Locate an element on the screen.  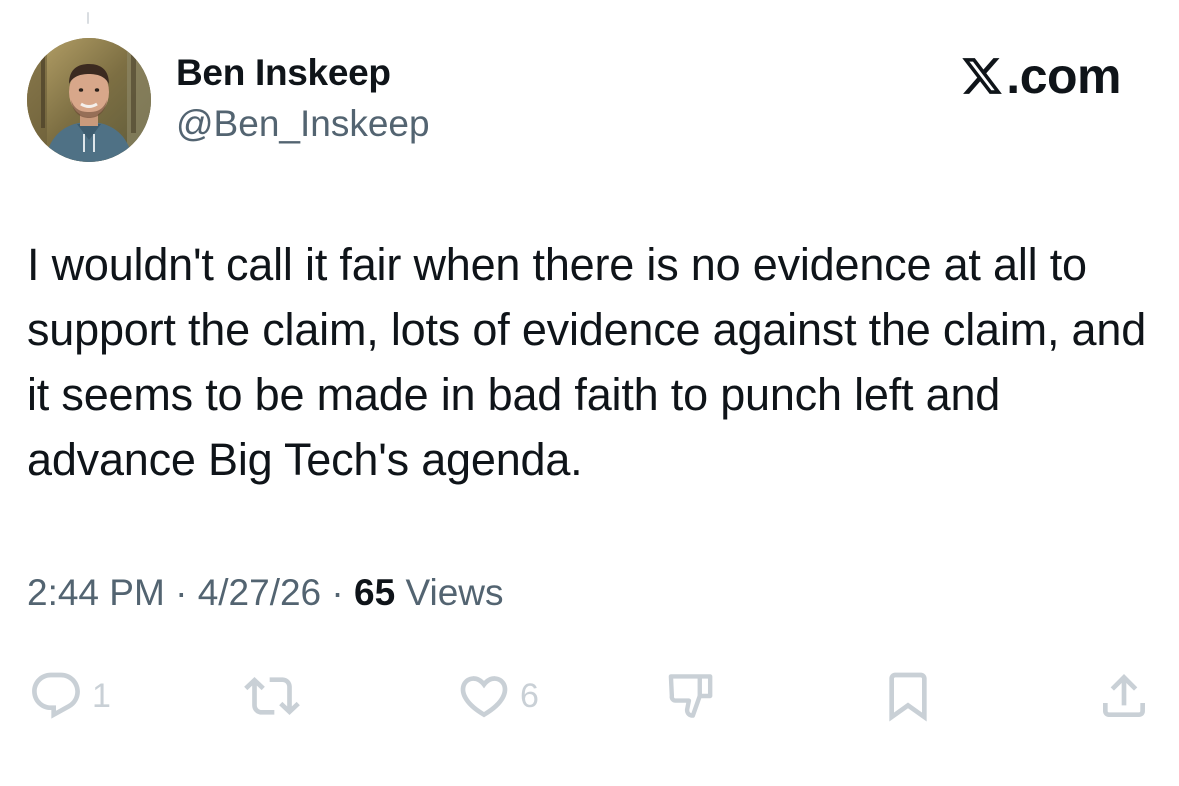
share-button is located at coordinates (1124, 696).